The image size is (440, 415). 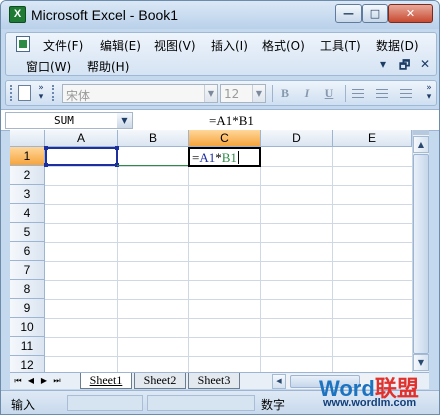 I want to click on window-title: Microsoft Excel - Book1, so click(x=105, y=15).